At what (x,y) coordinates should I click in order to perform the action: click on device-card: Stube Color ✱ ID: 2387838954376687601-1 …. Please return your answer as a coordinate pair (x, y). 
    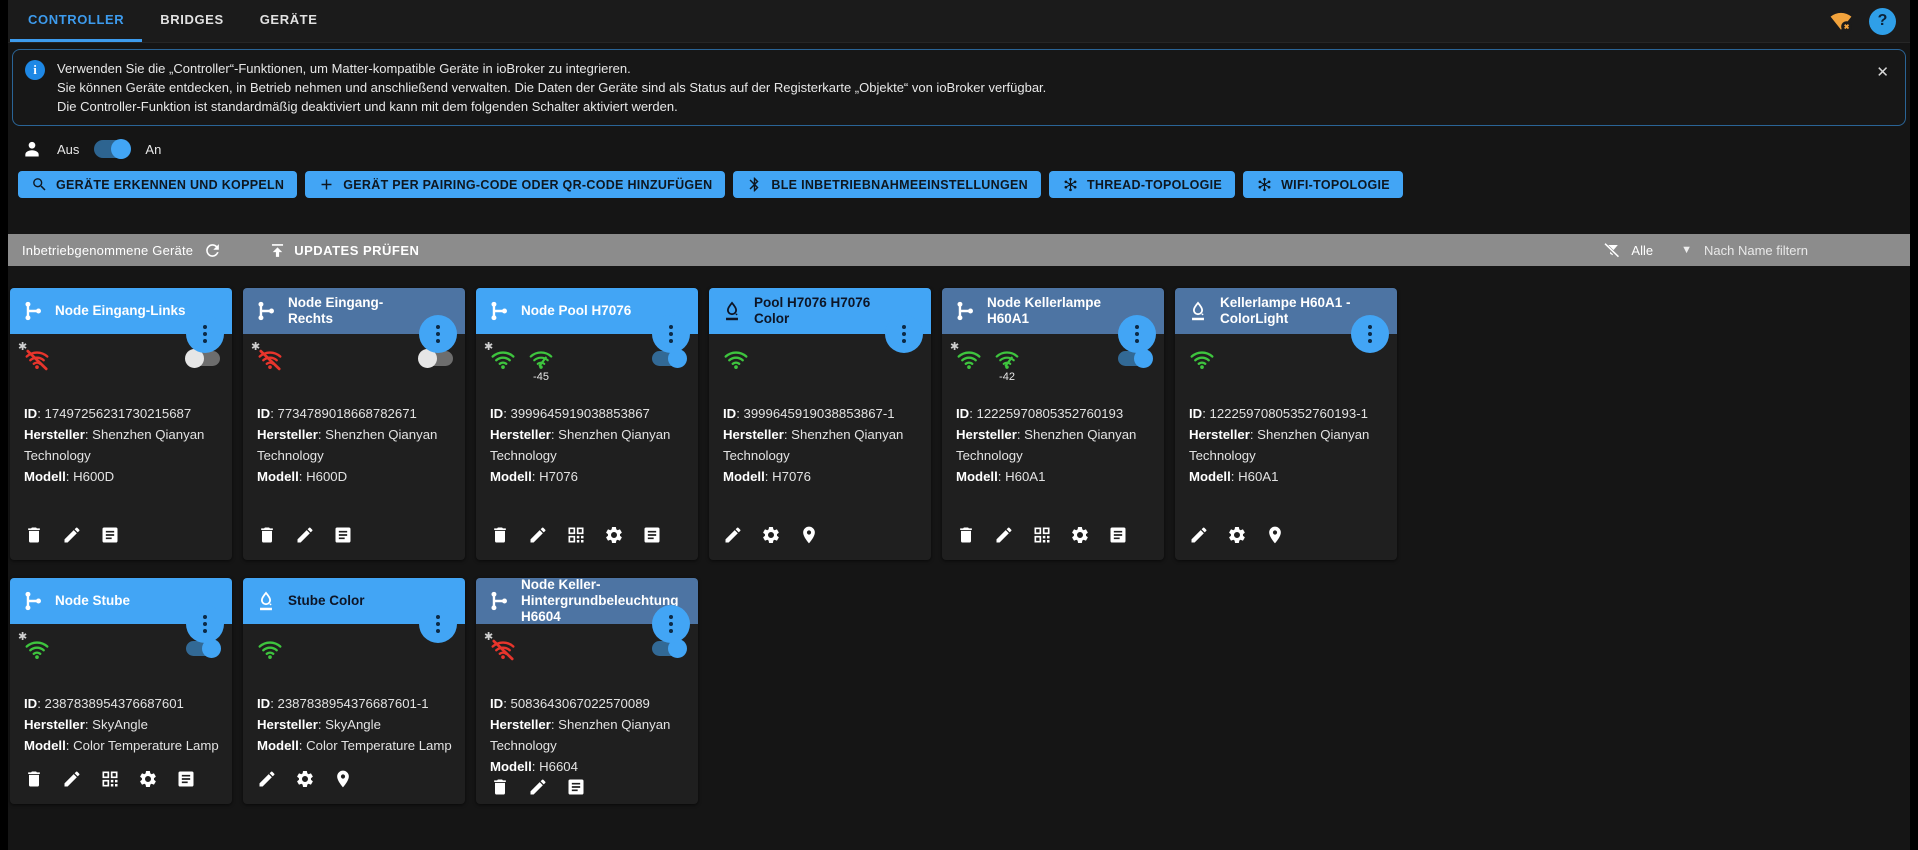
    Looking at the image, I should click on (354, 691).